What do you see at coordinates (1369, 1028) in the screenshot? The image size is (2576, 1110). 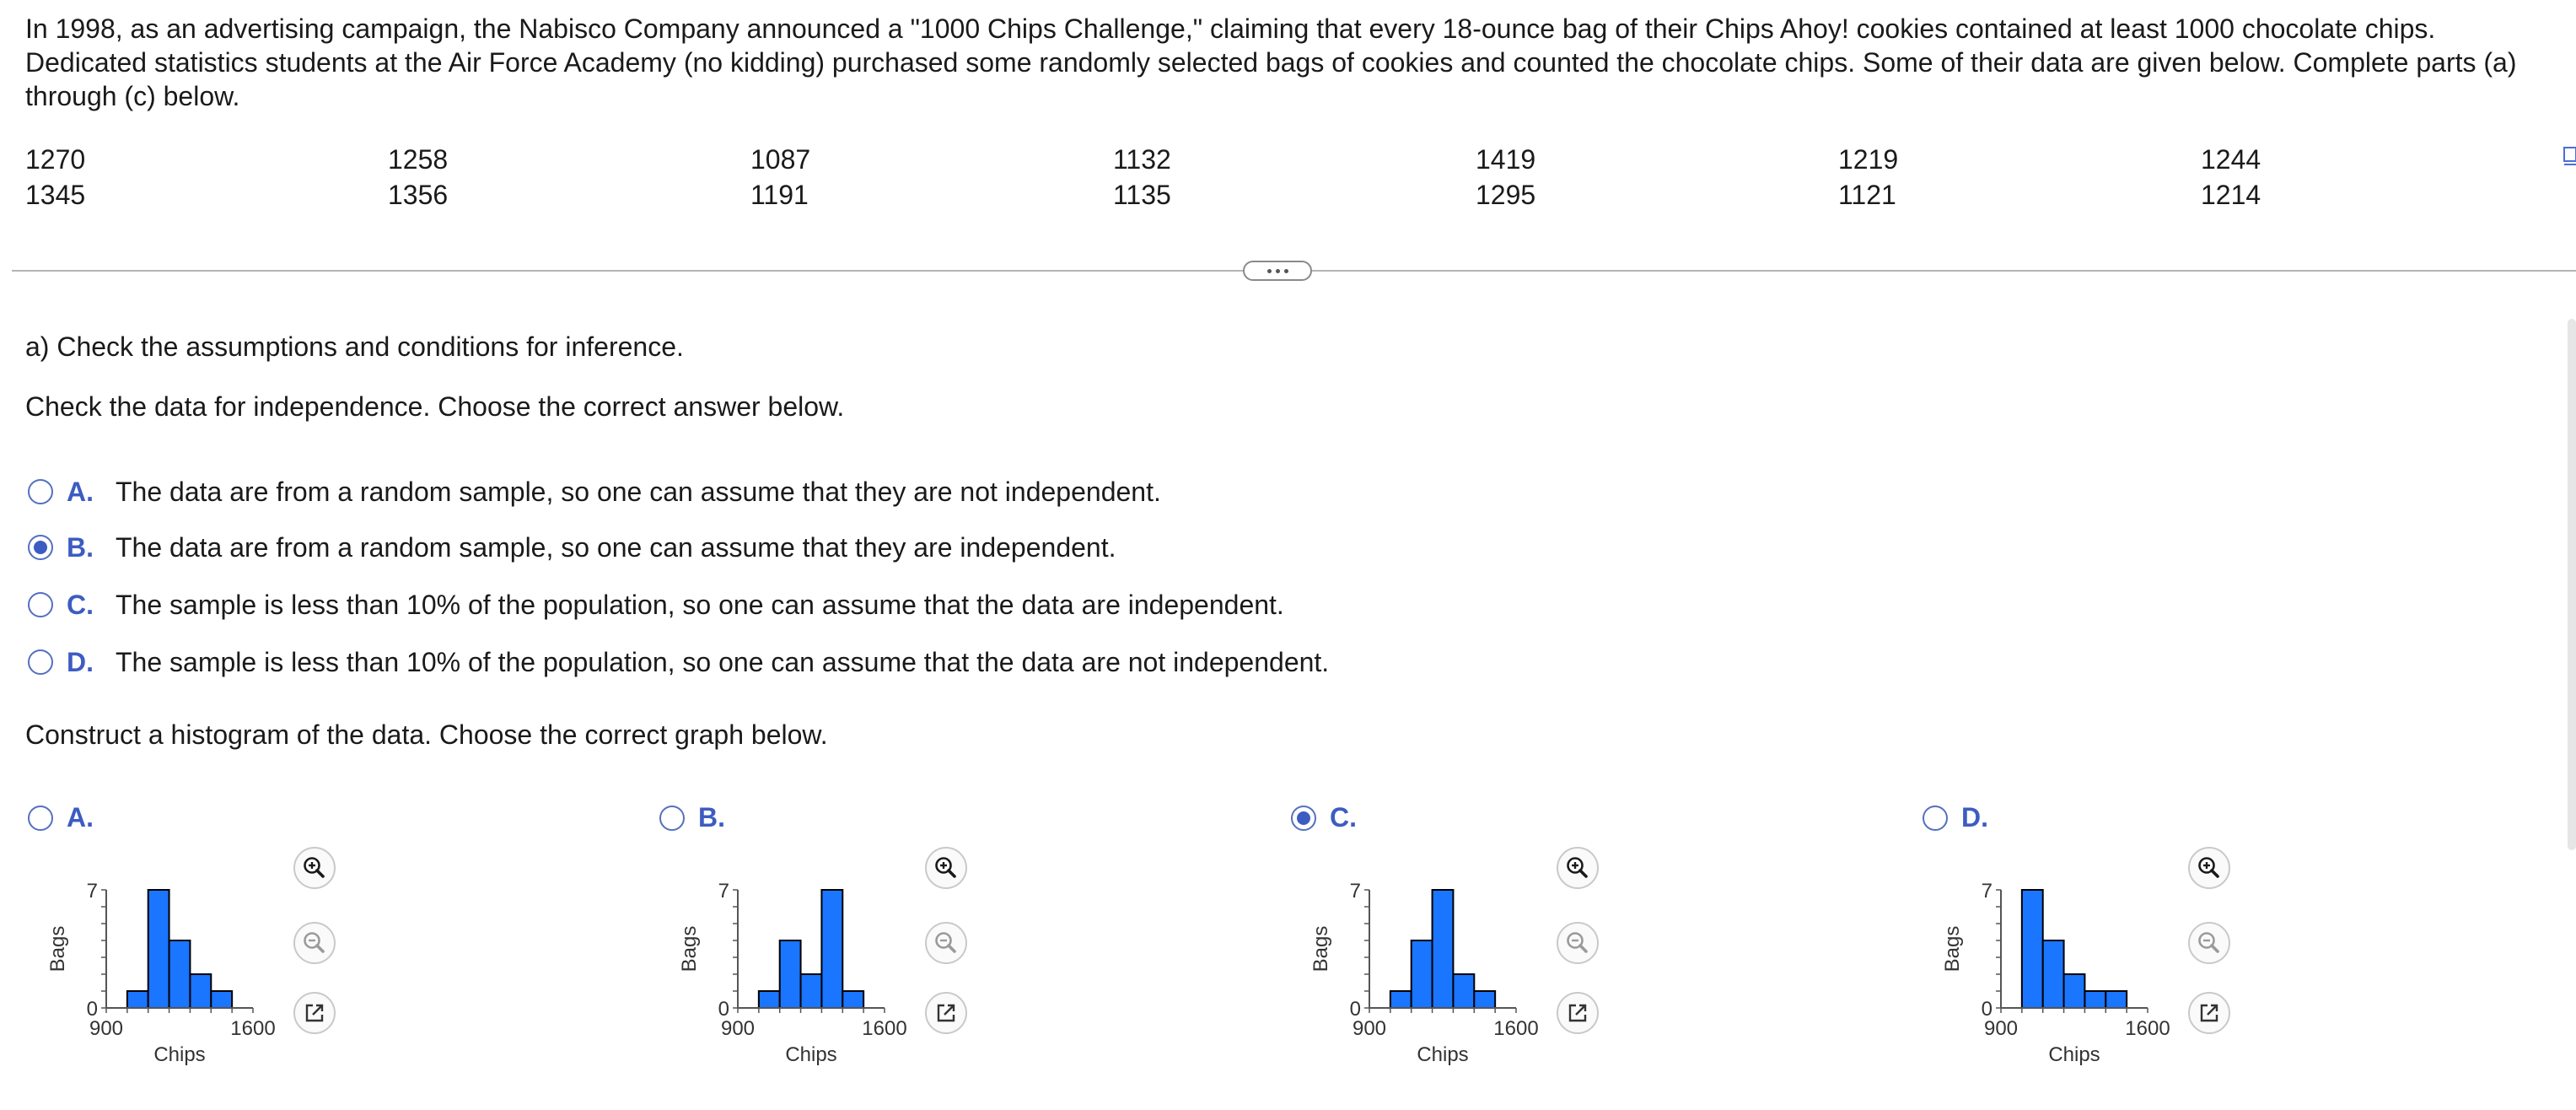 I see `x-tick-label-min: 900` at bounding box center [1369, 1028].